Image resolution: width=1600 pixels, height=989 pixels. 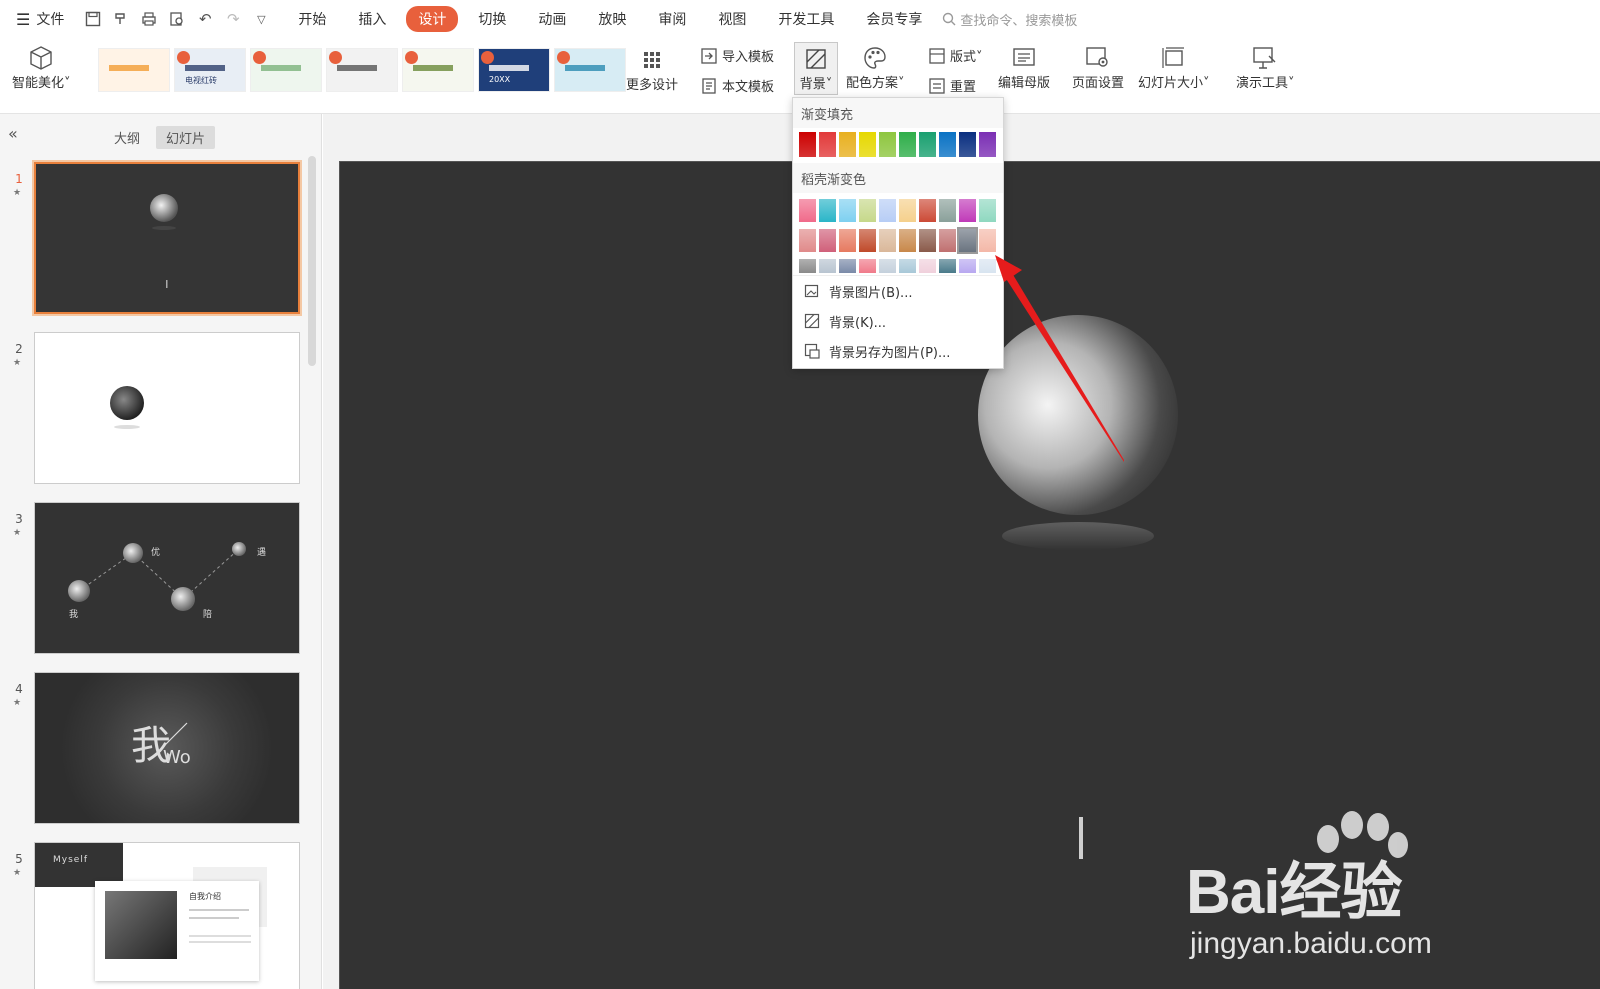 I want to click on slide-thumbnail-item: 1 ★, so click(x=161, y=241).